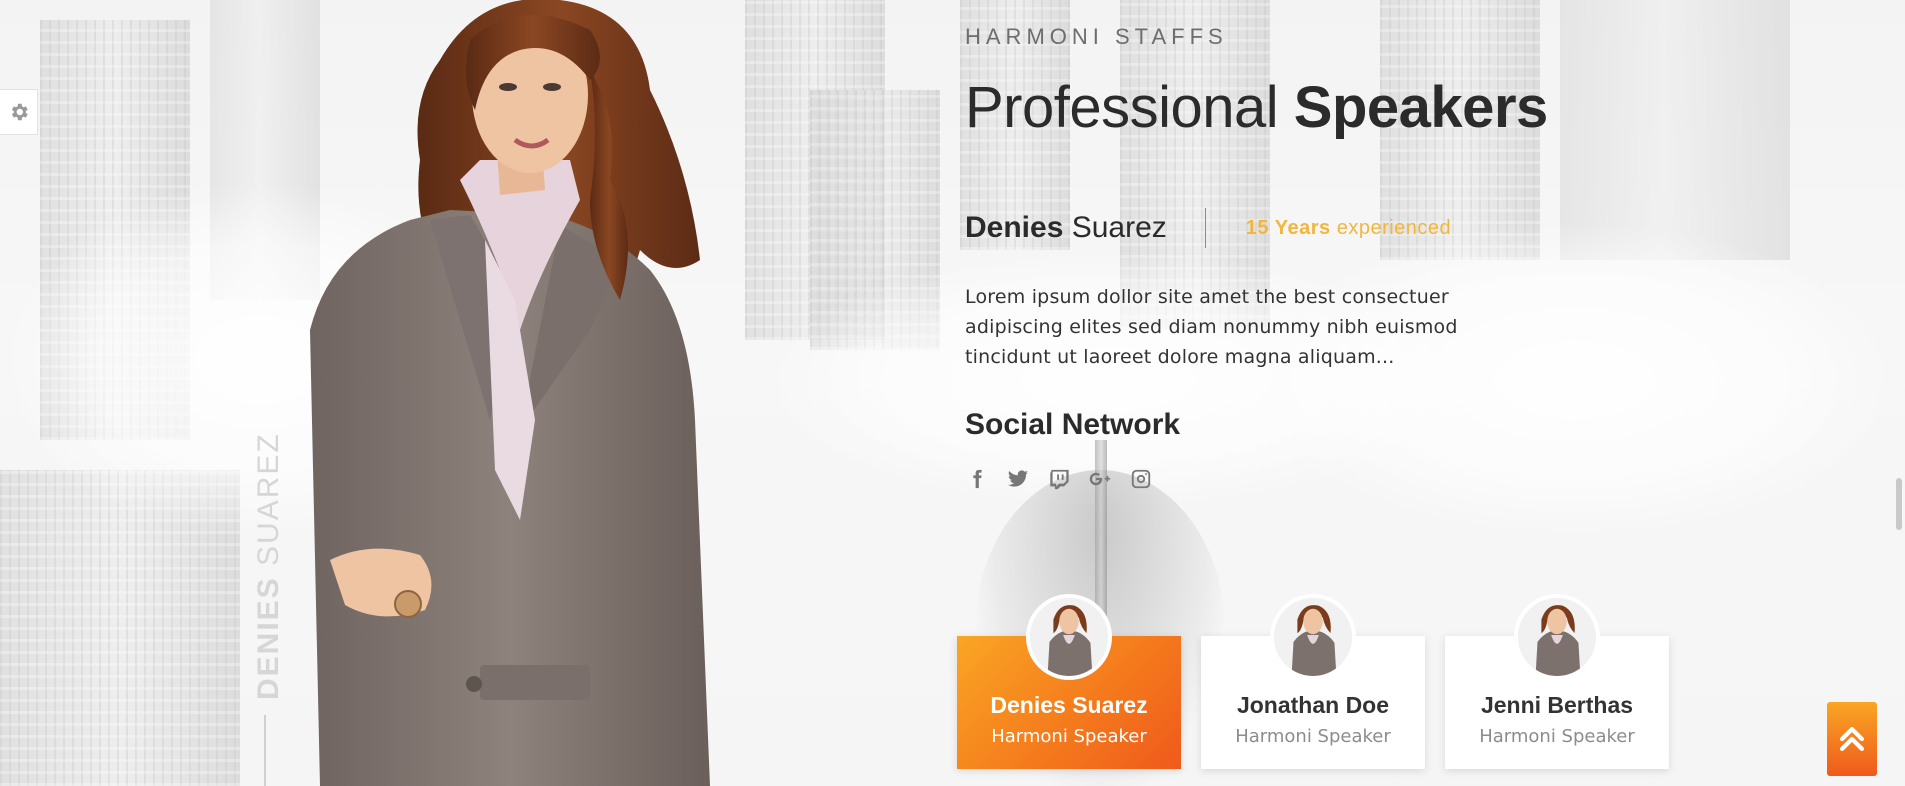  What do you see at coordinates (268, 499) in the screenshot?
I see `vertical-last-name: SUAREZ` at bounding box center [268, 499].